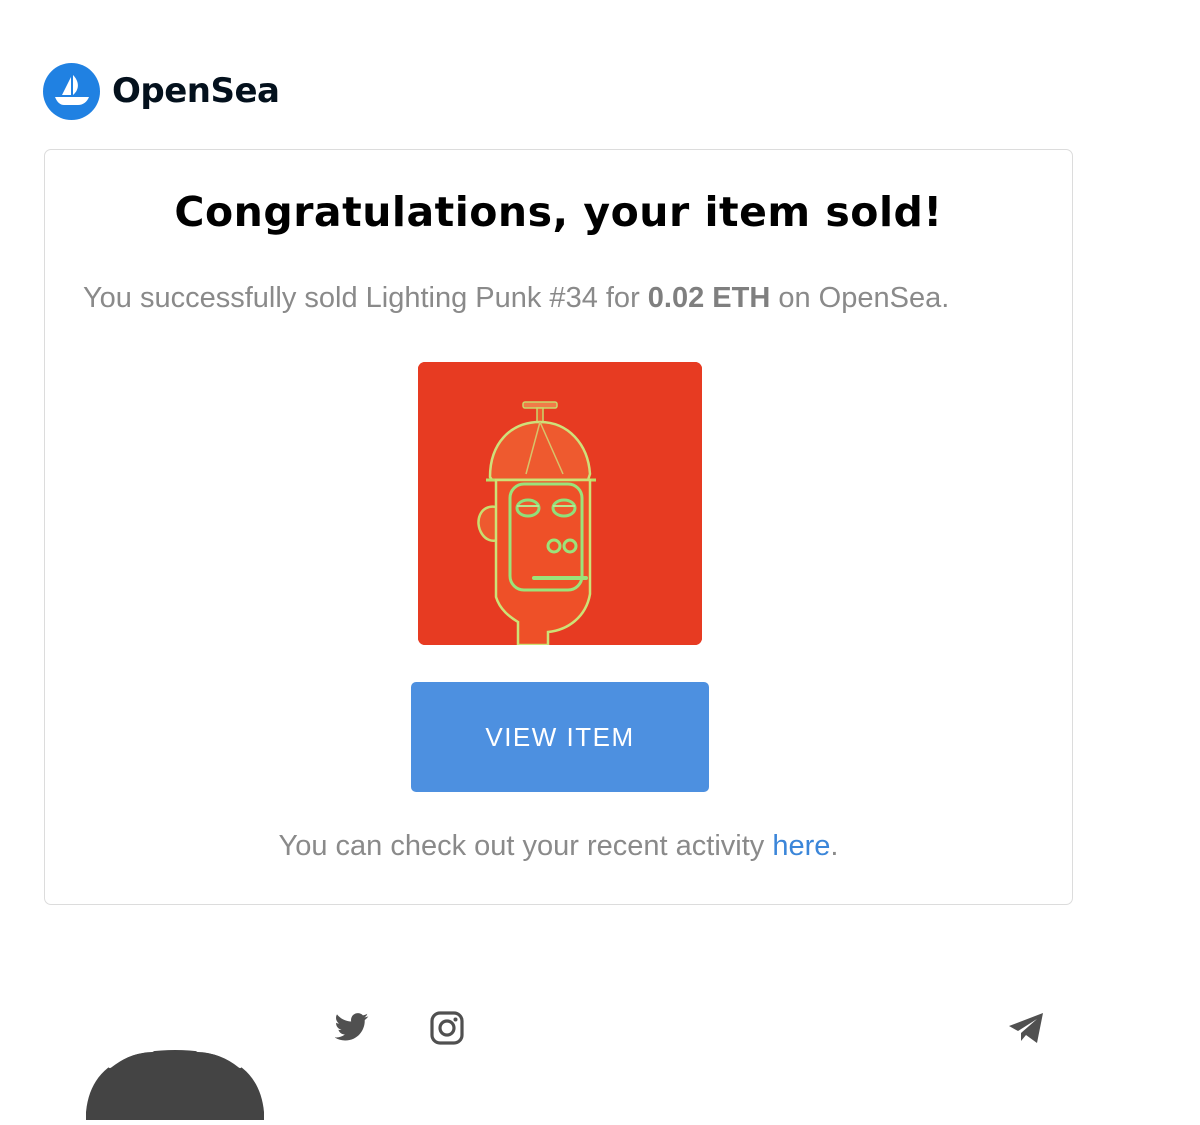 The image size is (1200, 1125). I want to click on opensea-logo: OpenSea, so click(161, 91).